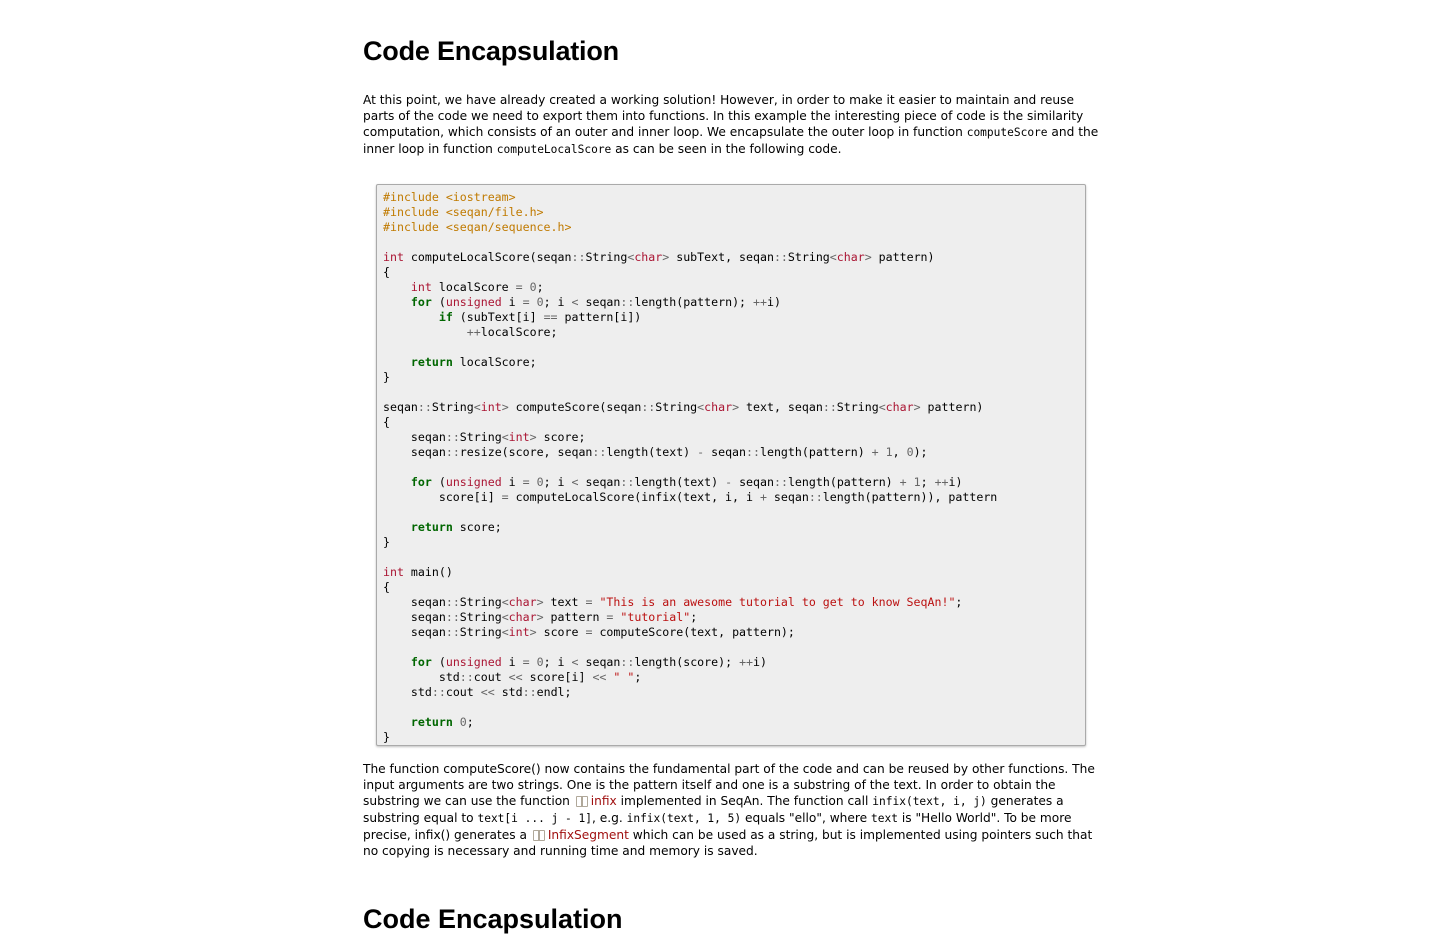  What do you see at coordinates (554, 149) in the screenshot?
I see `intro-code-computelocalscore: computeLocalScore` at bounding box center [554, 149].